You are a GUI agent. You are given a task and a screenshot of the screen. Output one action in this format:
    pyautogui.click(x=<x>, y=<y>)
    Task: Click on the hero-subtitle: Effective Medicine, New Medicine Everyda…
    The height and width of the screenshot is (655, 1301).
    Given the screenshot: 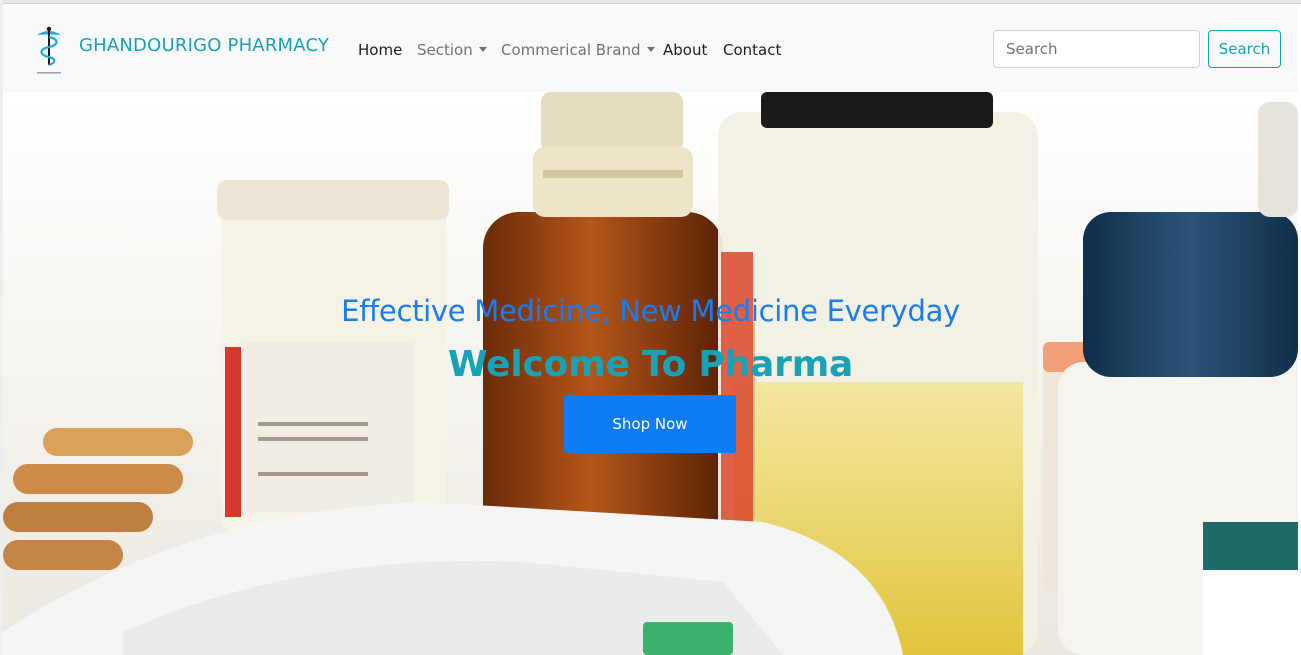 What is the action you would take?
    pyautogui.click(x=650, y=311)
    